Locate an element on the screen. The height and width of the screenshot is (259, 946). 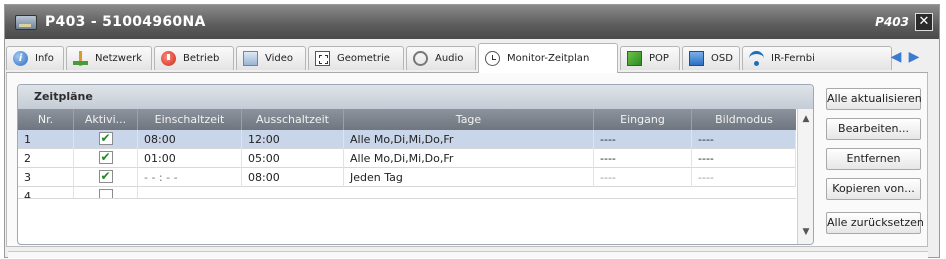
scroll-down-icon: ▼ is located at coordinates (805, 232).